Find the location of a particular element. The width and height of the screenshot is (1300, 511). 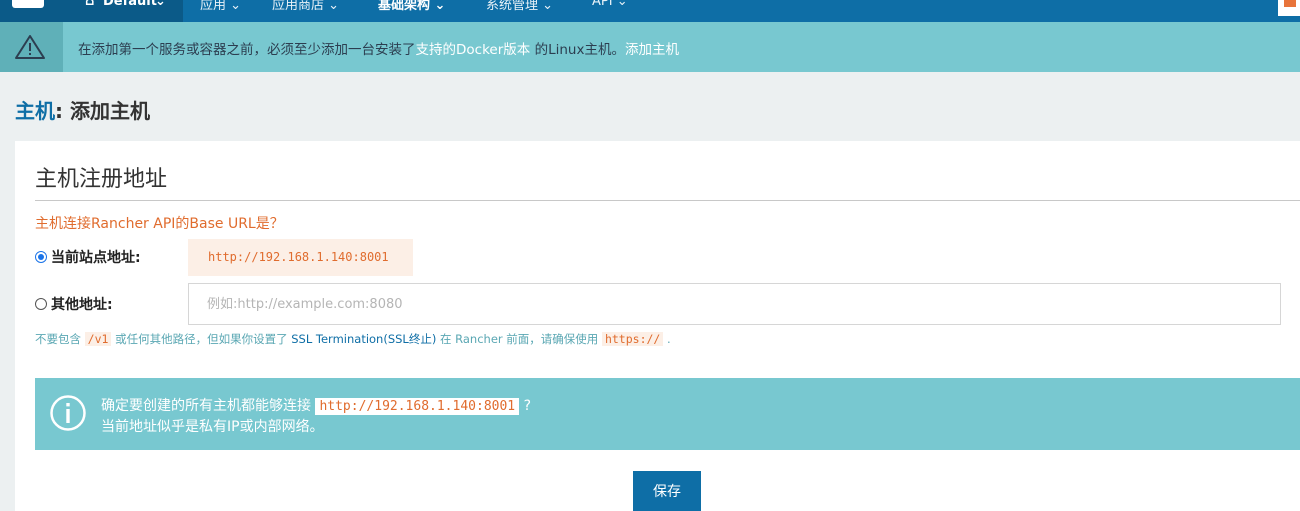

avatar is located at coordinates (1290, 3).